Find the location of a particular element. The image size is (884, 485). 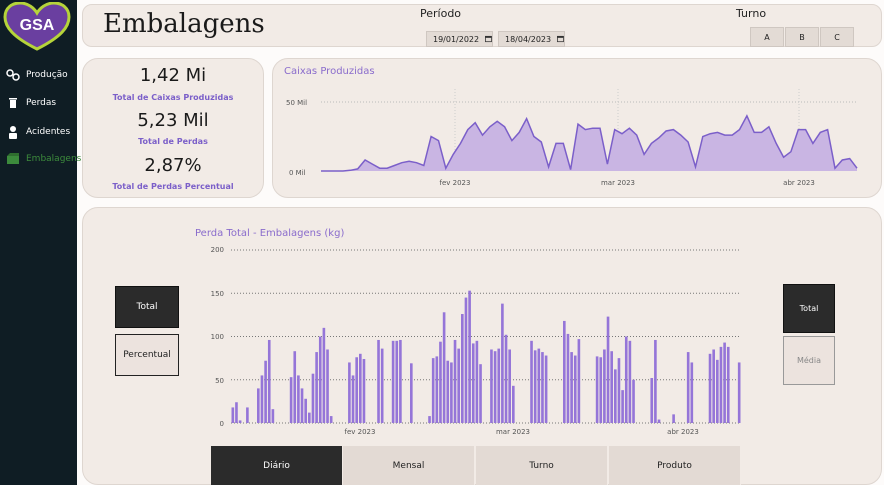

shift-button-a: A is located at coordinates (767, 37).